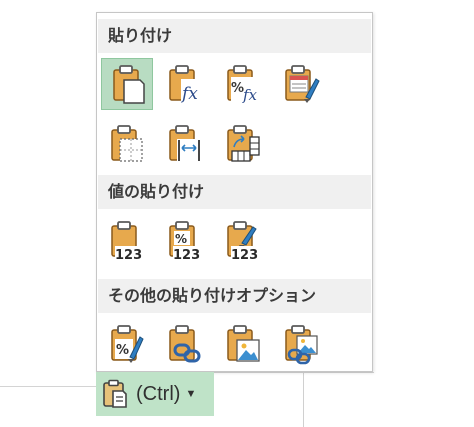 This screenshot has height=427, width=474. I want to click on section-header-paste-values: 値の貼り付け, so click(234, 192).